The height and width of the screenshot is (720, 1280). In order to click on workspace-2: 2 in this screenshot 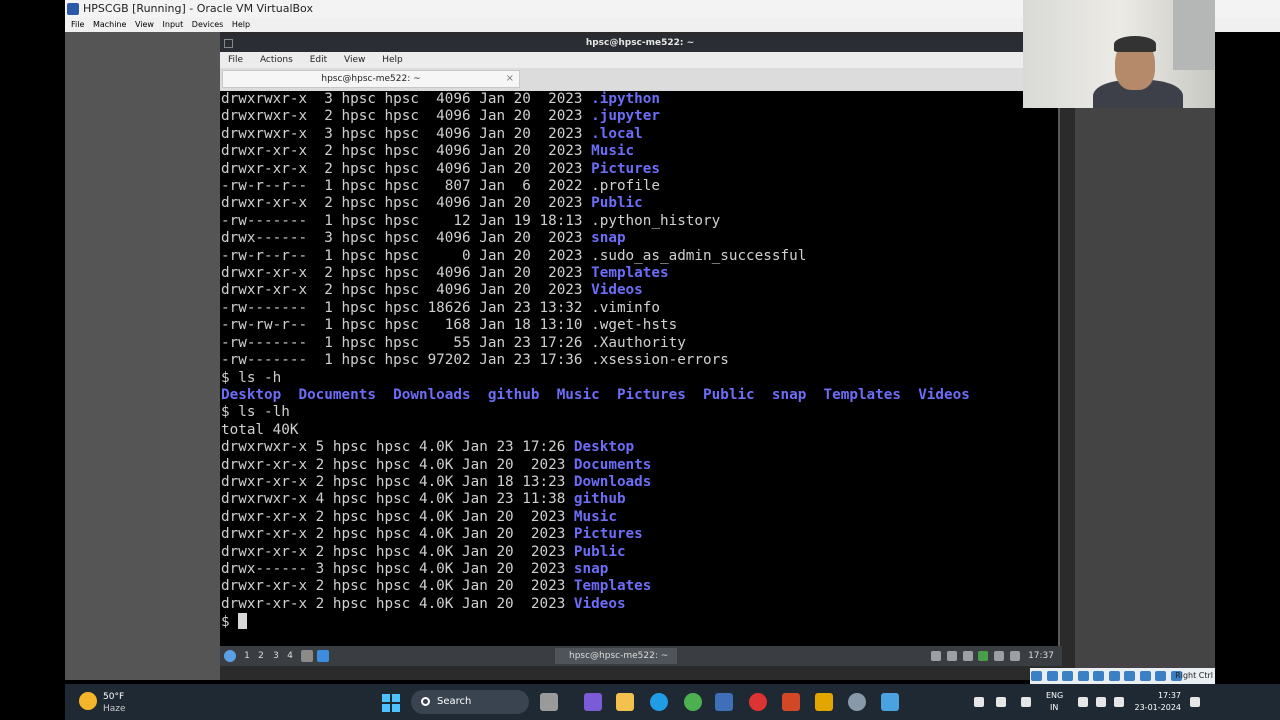, I will do `click(261, 656)`.